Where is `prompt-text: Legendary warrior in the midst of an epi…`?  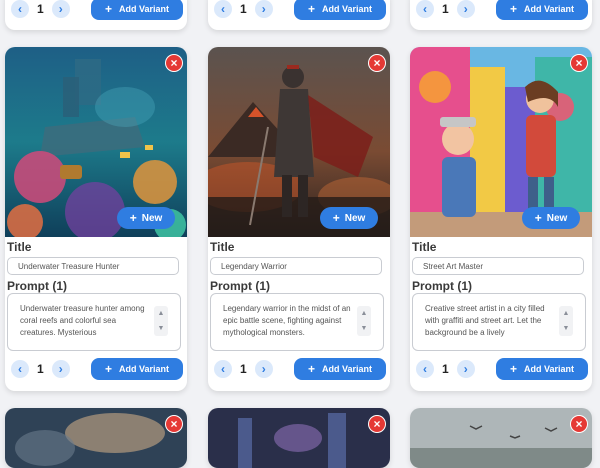 prompt-text: Legendary warrior in the midst of an epi… is located at coordinates (287, 320).